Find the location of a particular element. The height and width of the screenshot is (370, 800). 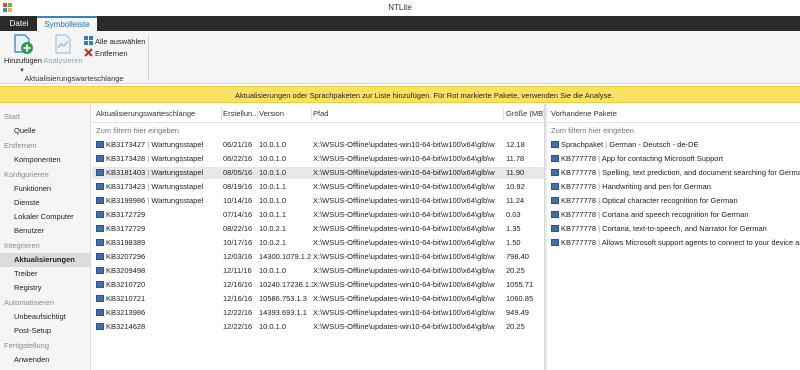

sidebar-item: Aktualisierungen is located at coordinates (45, 260).